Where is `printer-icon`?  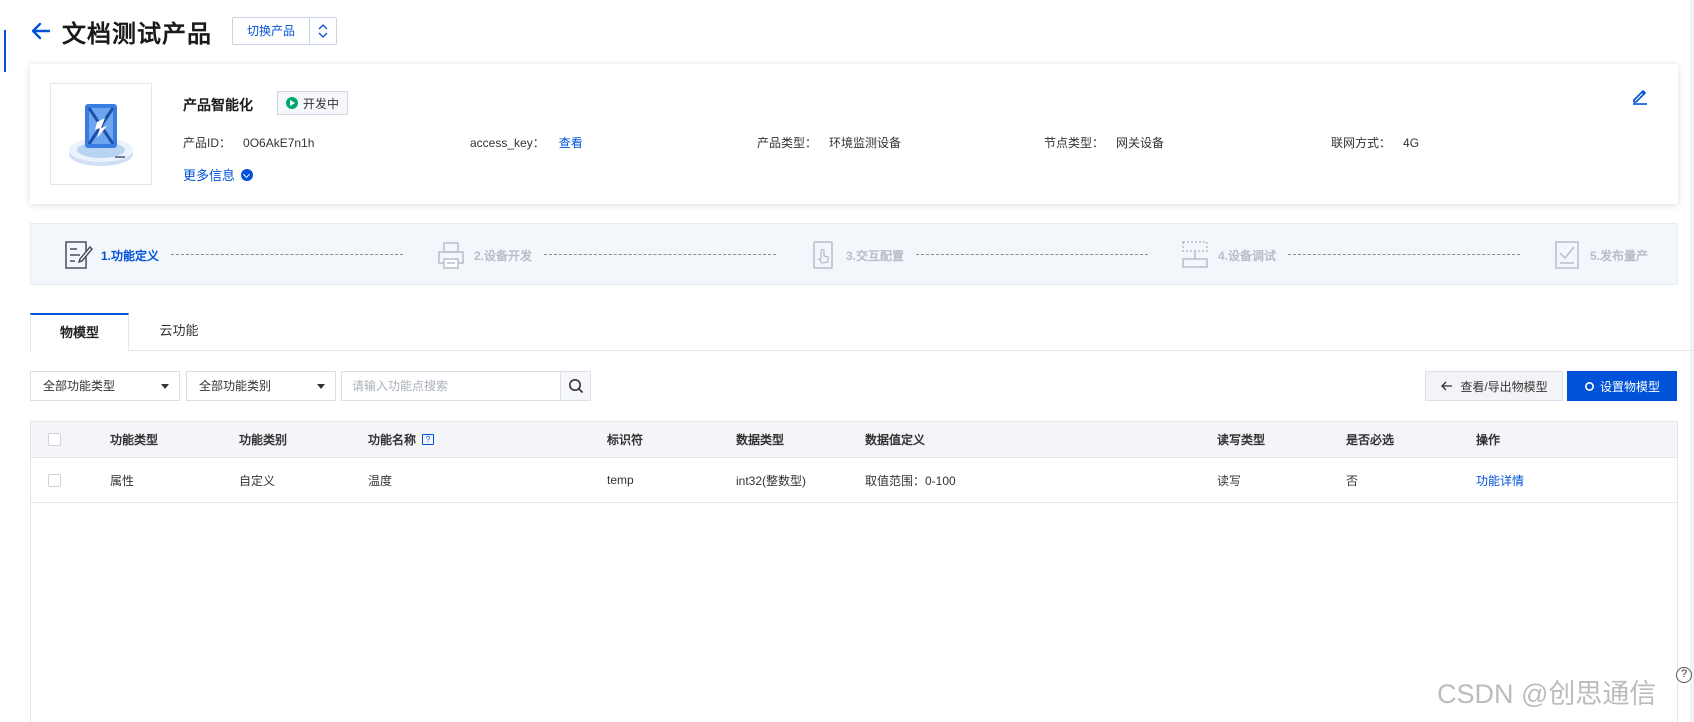
printer-icon is located at coordinates (451, 255).